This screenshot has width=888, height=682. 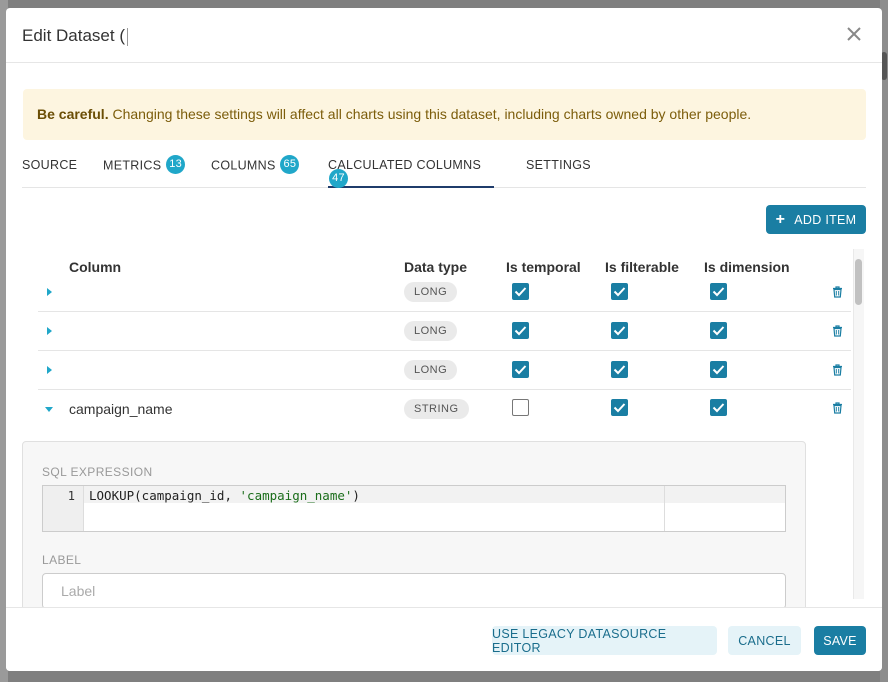 What do you see at coordinates (436, 409) in the screenshot?
I see `data-type-badge: STRING` at bounding box center [436, 409].